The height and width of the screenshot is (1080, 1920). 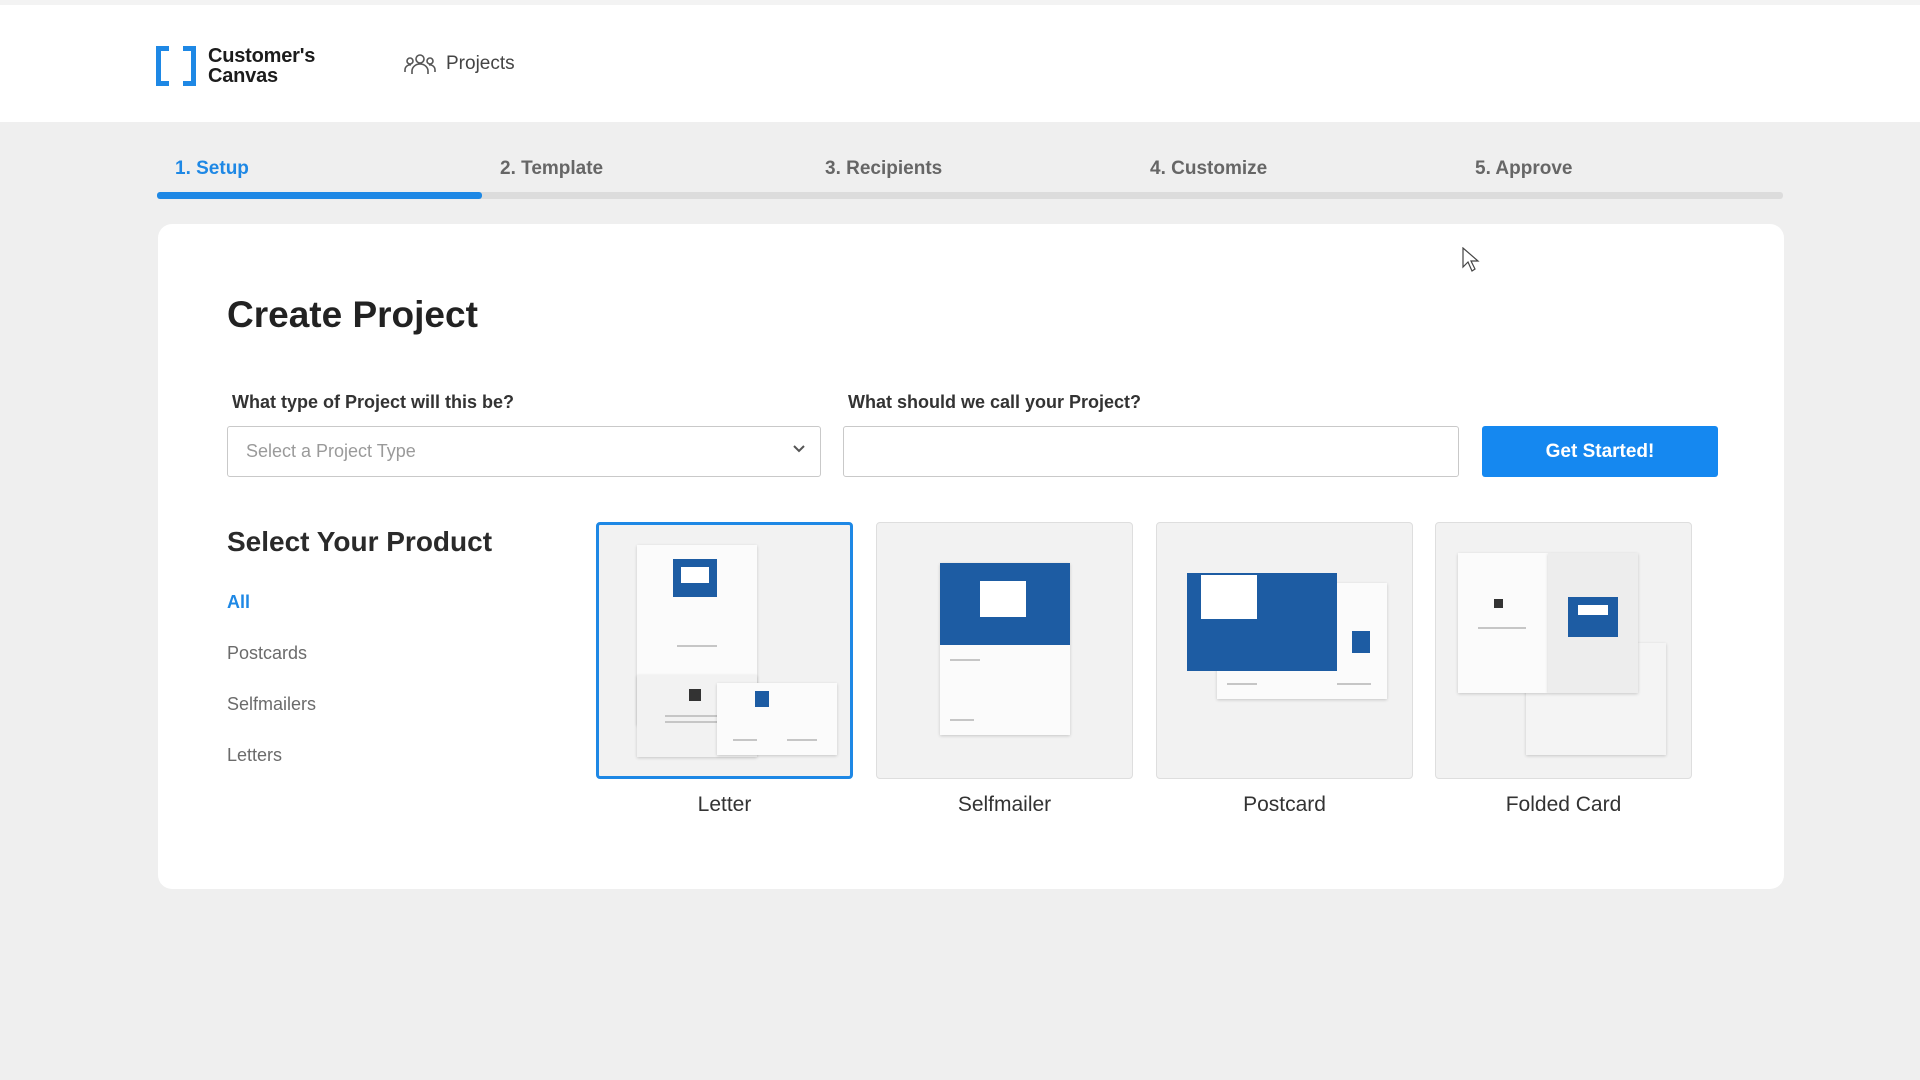 What do you see at coordinates (1471, 259) in the screenshot?
I see `mouse-cursor-icon` at bounding box center [1471, 259].